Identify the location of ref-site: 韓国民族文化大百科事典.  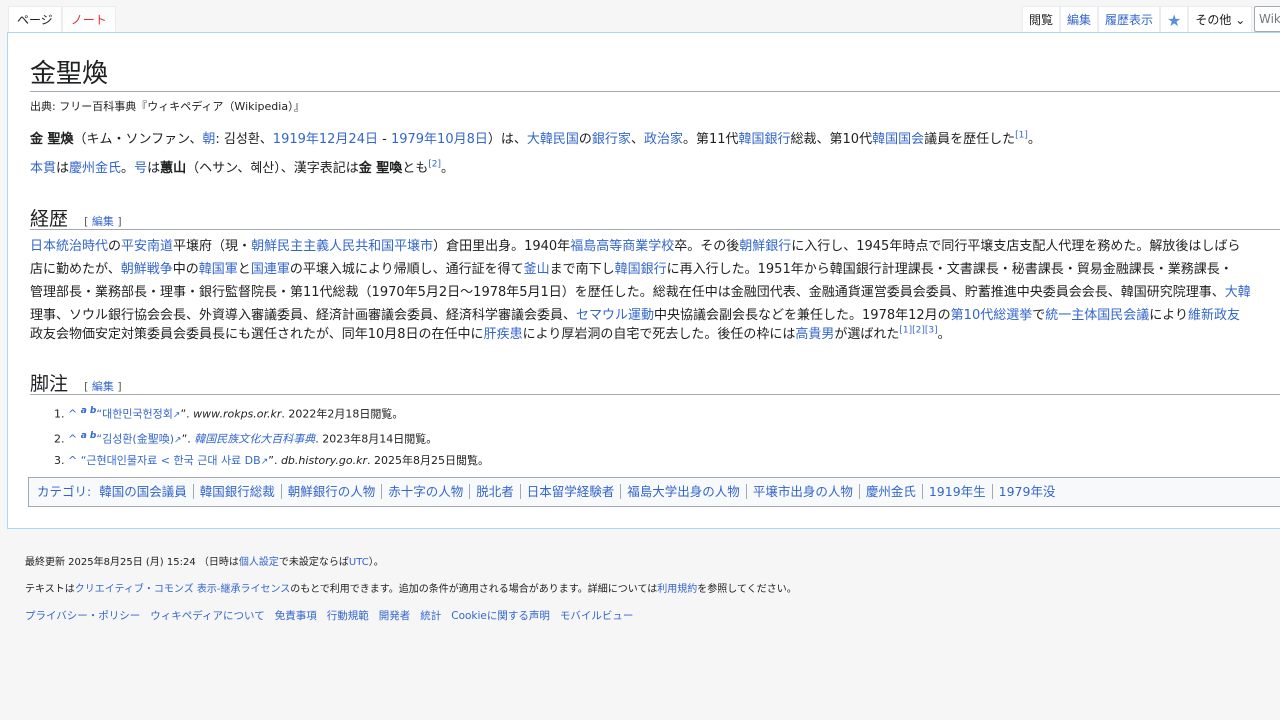
(254, 439).